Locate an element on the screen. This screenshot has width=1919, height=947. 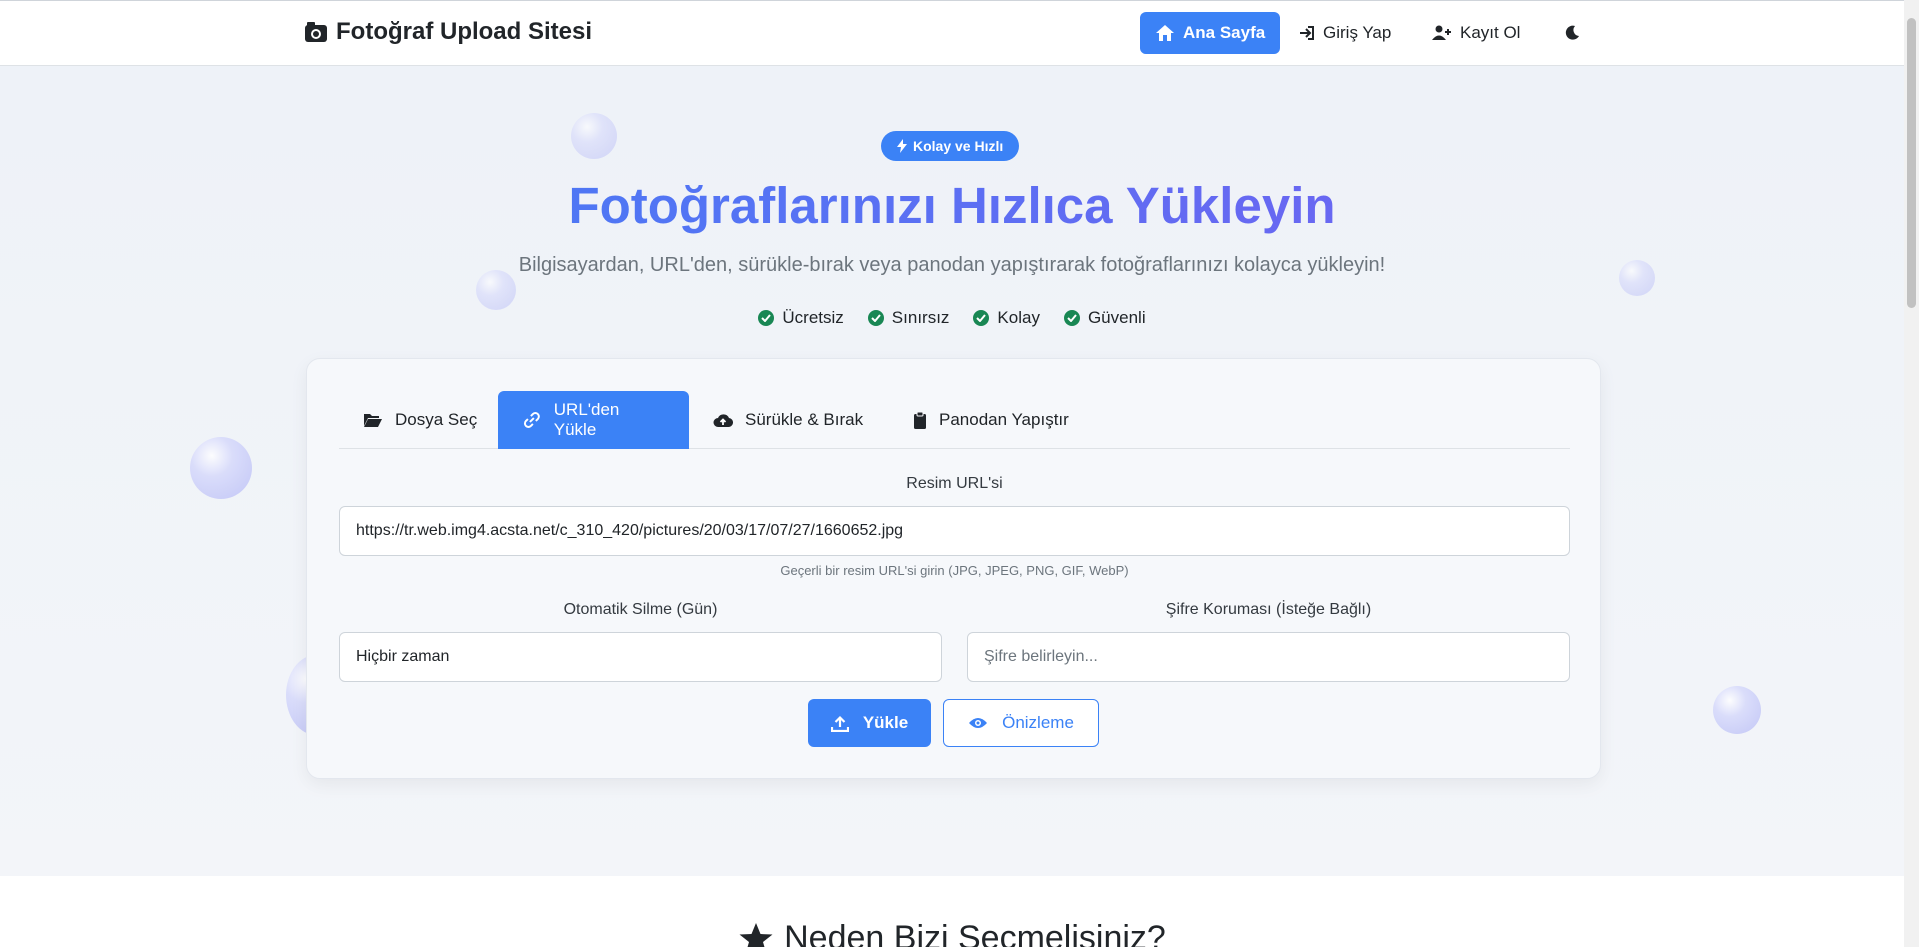
tab-file-select: Dosya Seç is located at coordinates (420, 420).